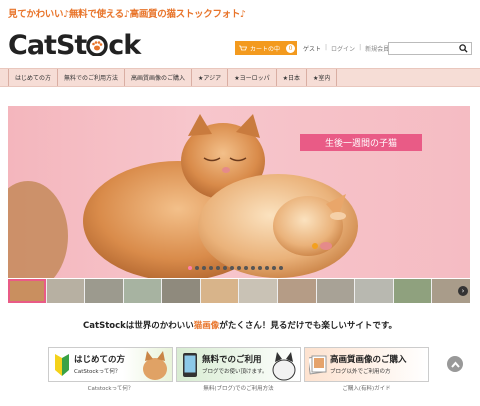 This screenshot has width=480, height=406. What do you see at coordinates (157, 77) in the screenshot?
I see `nav-item-purchase: 高画質画像のご購入` at bounding box center [157, 77].